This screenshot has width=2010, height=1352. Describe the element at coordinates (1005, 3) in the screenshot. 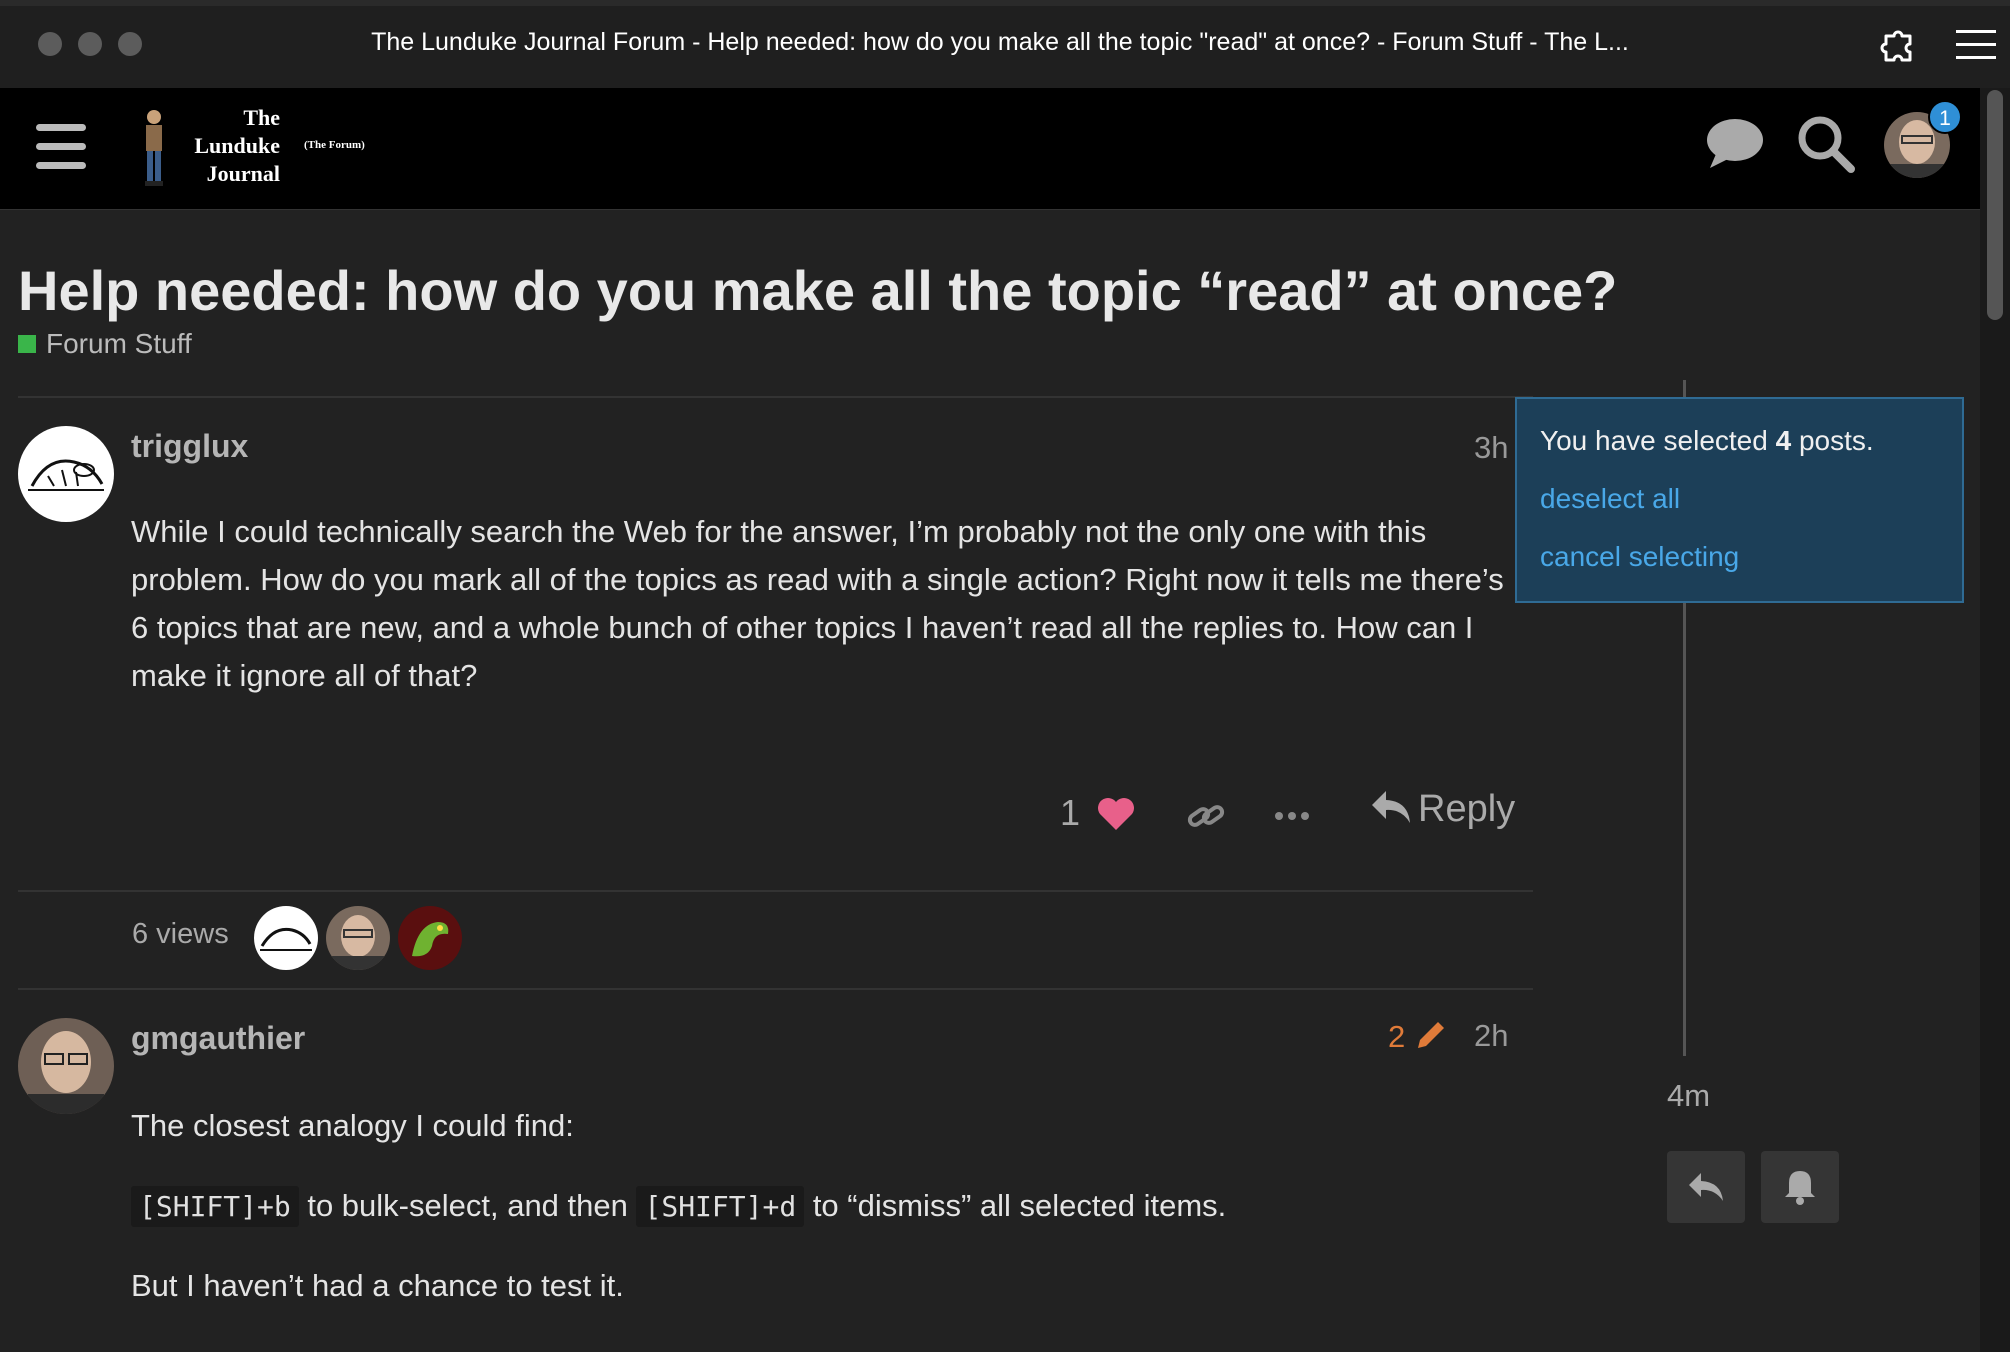

I see `titlebar-strip` at that location.